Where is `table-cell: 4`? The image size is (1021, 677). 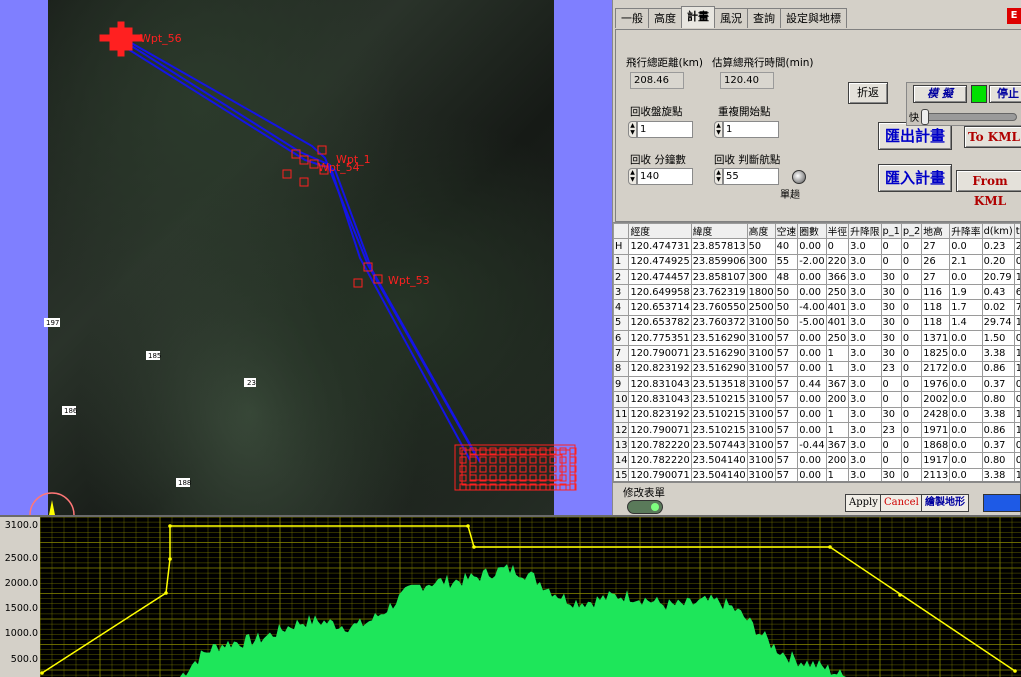 table-cell: 4 is located at coordinates (621, 307).